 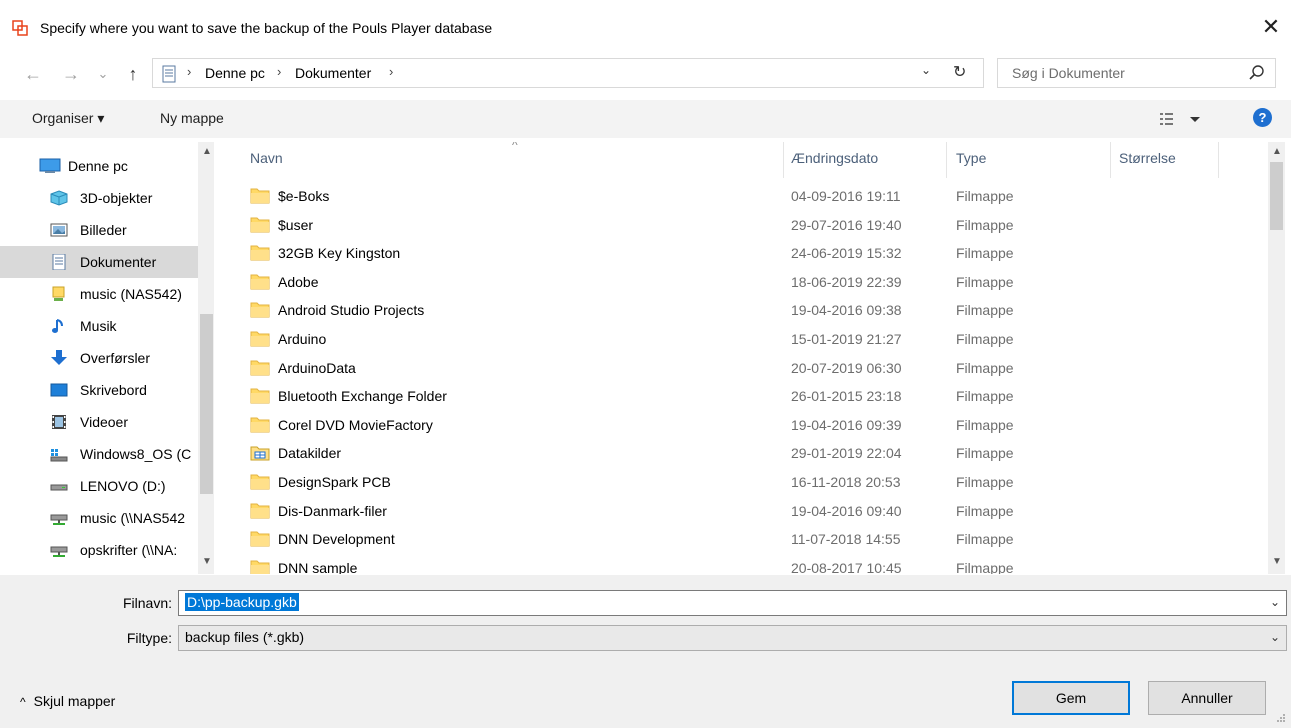 What do you see at coordinates (362, 396) in the screenshot?
I see `file-name: Bluetooth Exchange Folder` at bounding box center [362, 396].